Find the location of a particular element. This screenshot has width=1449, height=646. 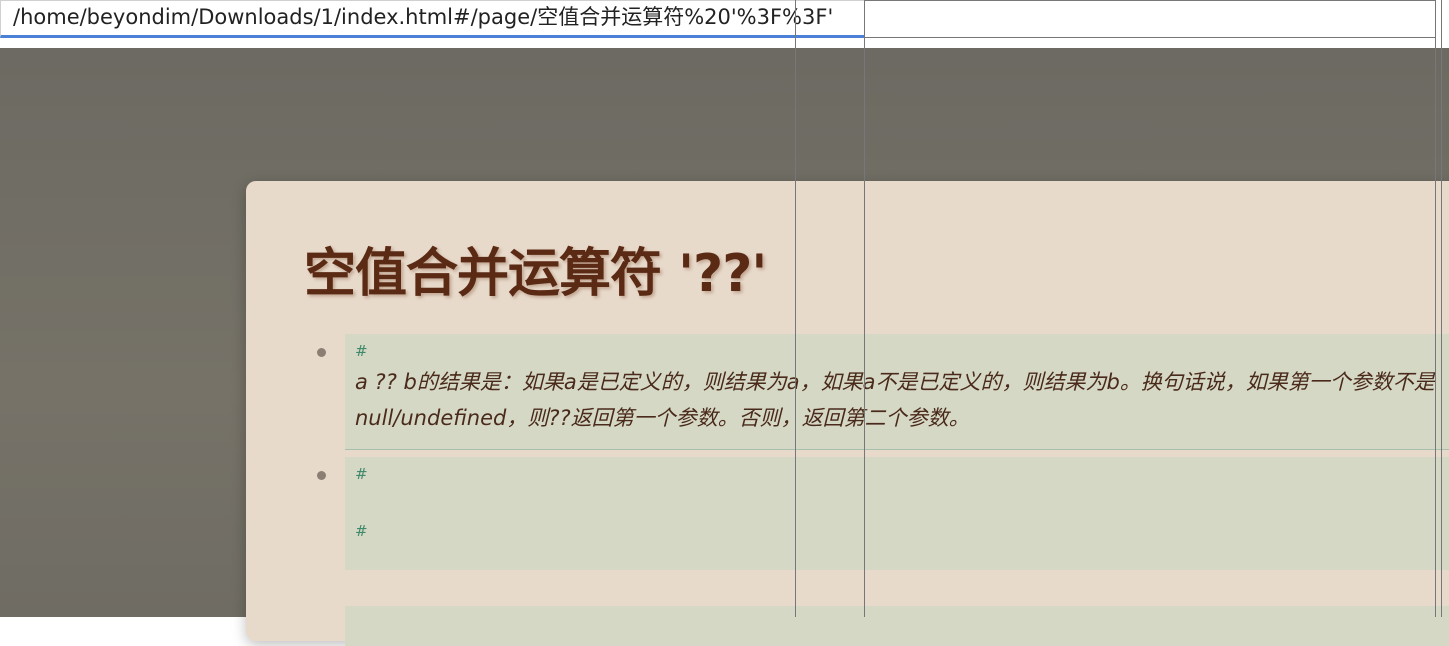

block-2: # # is located at coordinates (897, 513).